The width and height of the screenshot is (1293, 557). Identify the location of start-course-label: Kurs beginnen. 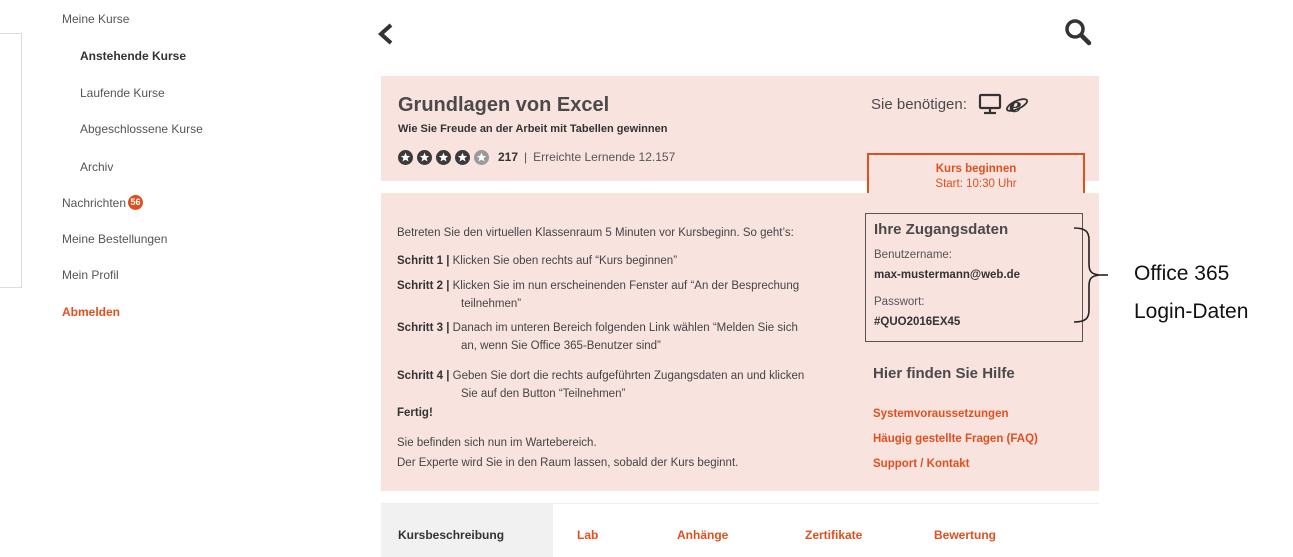
(976, 169).